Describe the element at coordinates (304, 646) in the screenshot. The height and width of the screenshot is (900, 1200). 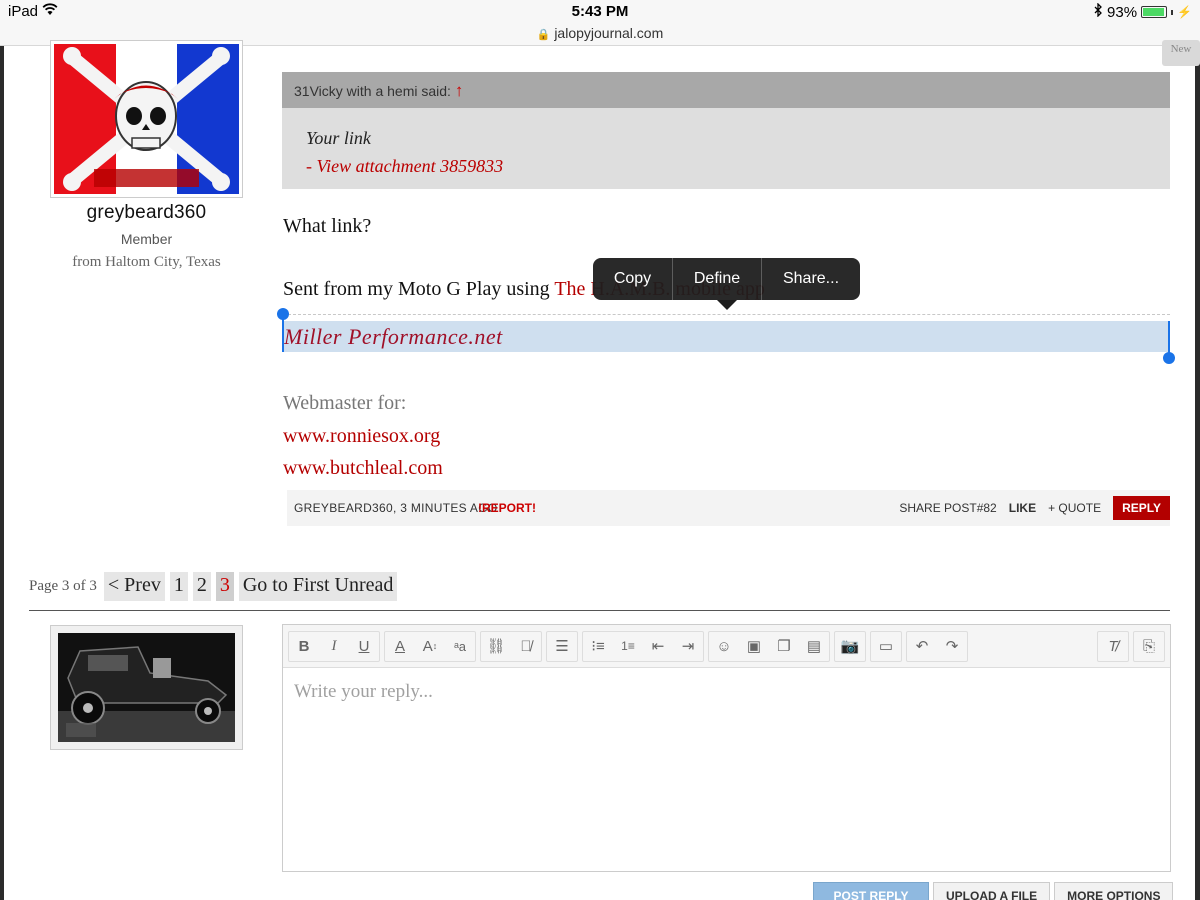
I see `bold-icon: B` at that location.